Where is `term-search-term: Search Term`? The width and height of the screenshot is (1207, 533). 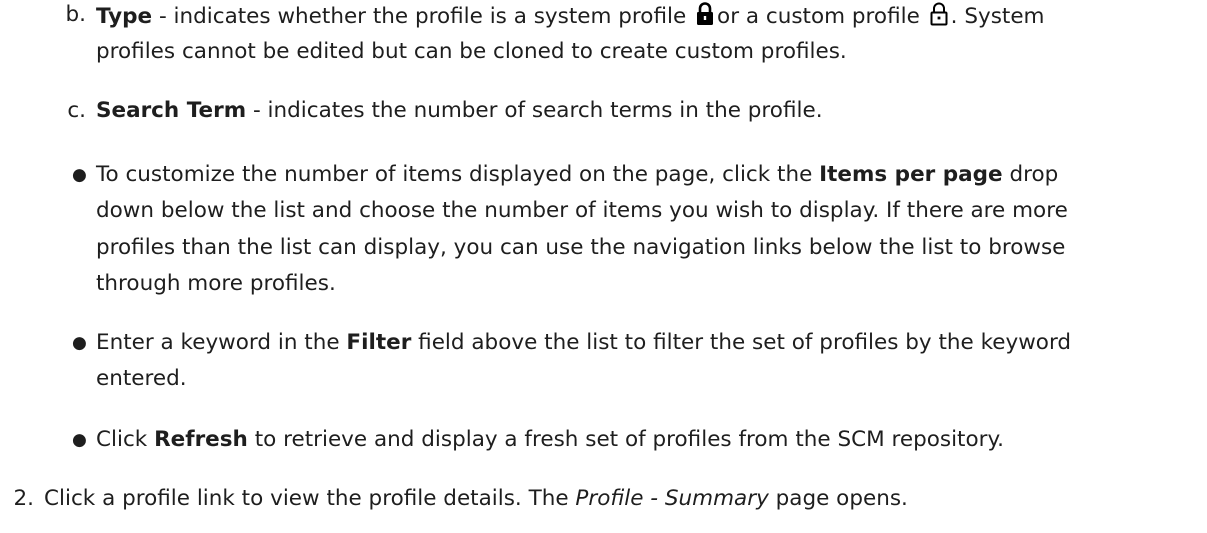 term-search-term: Search Term is located at coordinates (171, 110).